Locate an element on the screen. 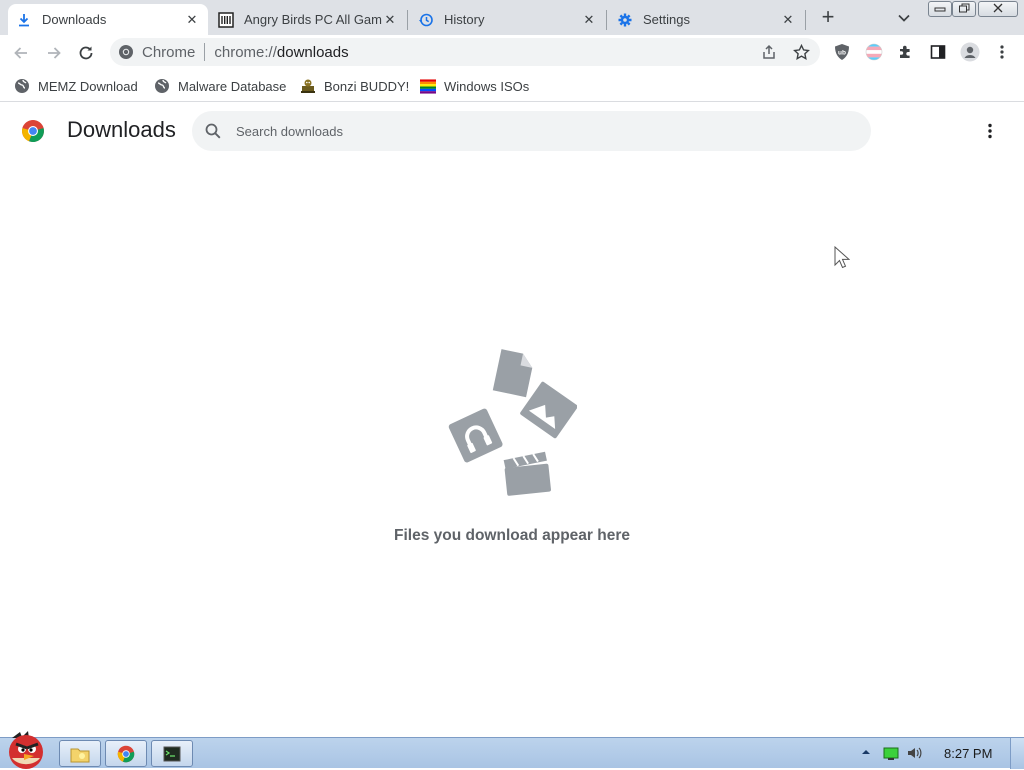 The height and width of the screenshot is (770, 1024). taskbar-explorer-button is located at coordinates (80, 753).